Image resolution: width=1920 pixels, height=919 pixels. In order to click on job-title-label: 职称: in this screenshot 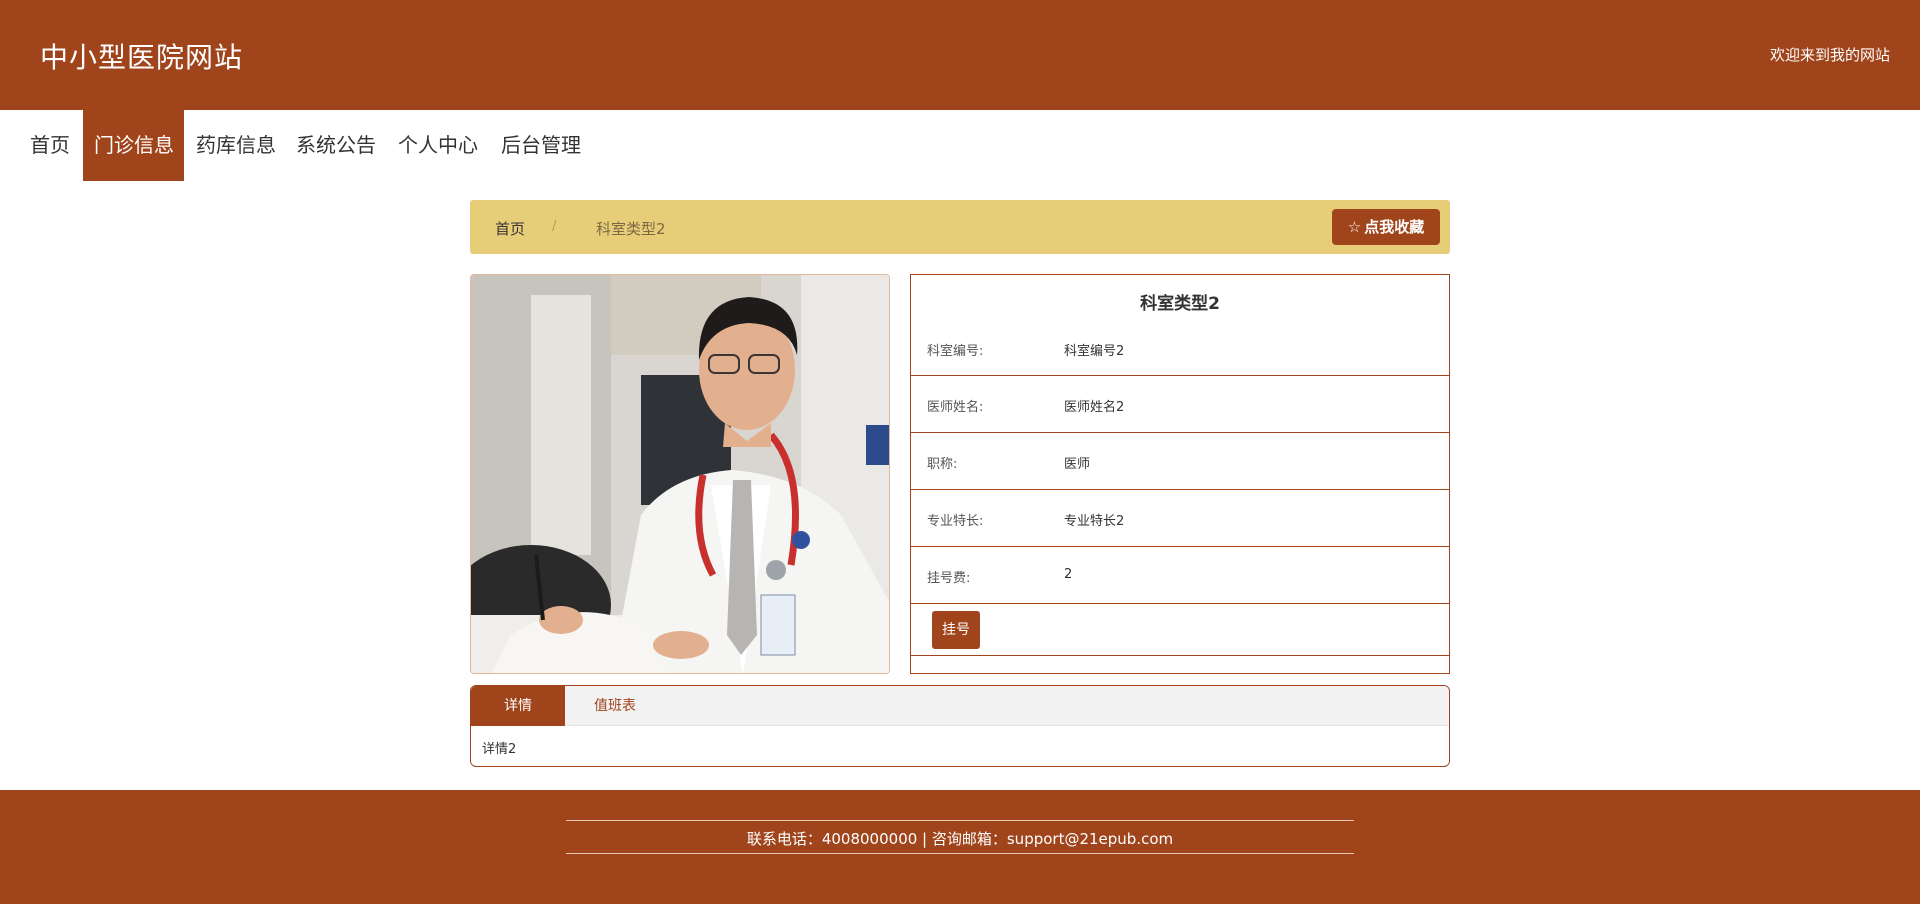, I will do `click(942, 464)`.